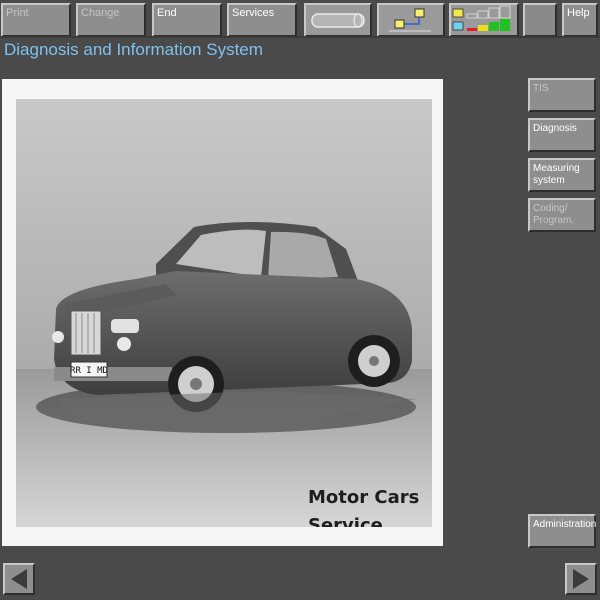  What do you see at coordinates (549, 180) in the screenshot?
I see `measuring-label-2: system` at bounding box center [549, 180].